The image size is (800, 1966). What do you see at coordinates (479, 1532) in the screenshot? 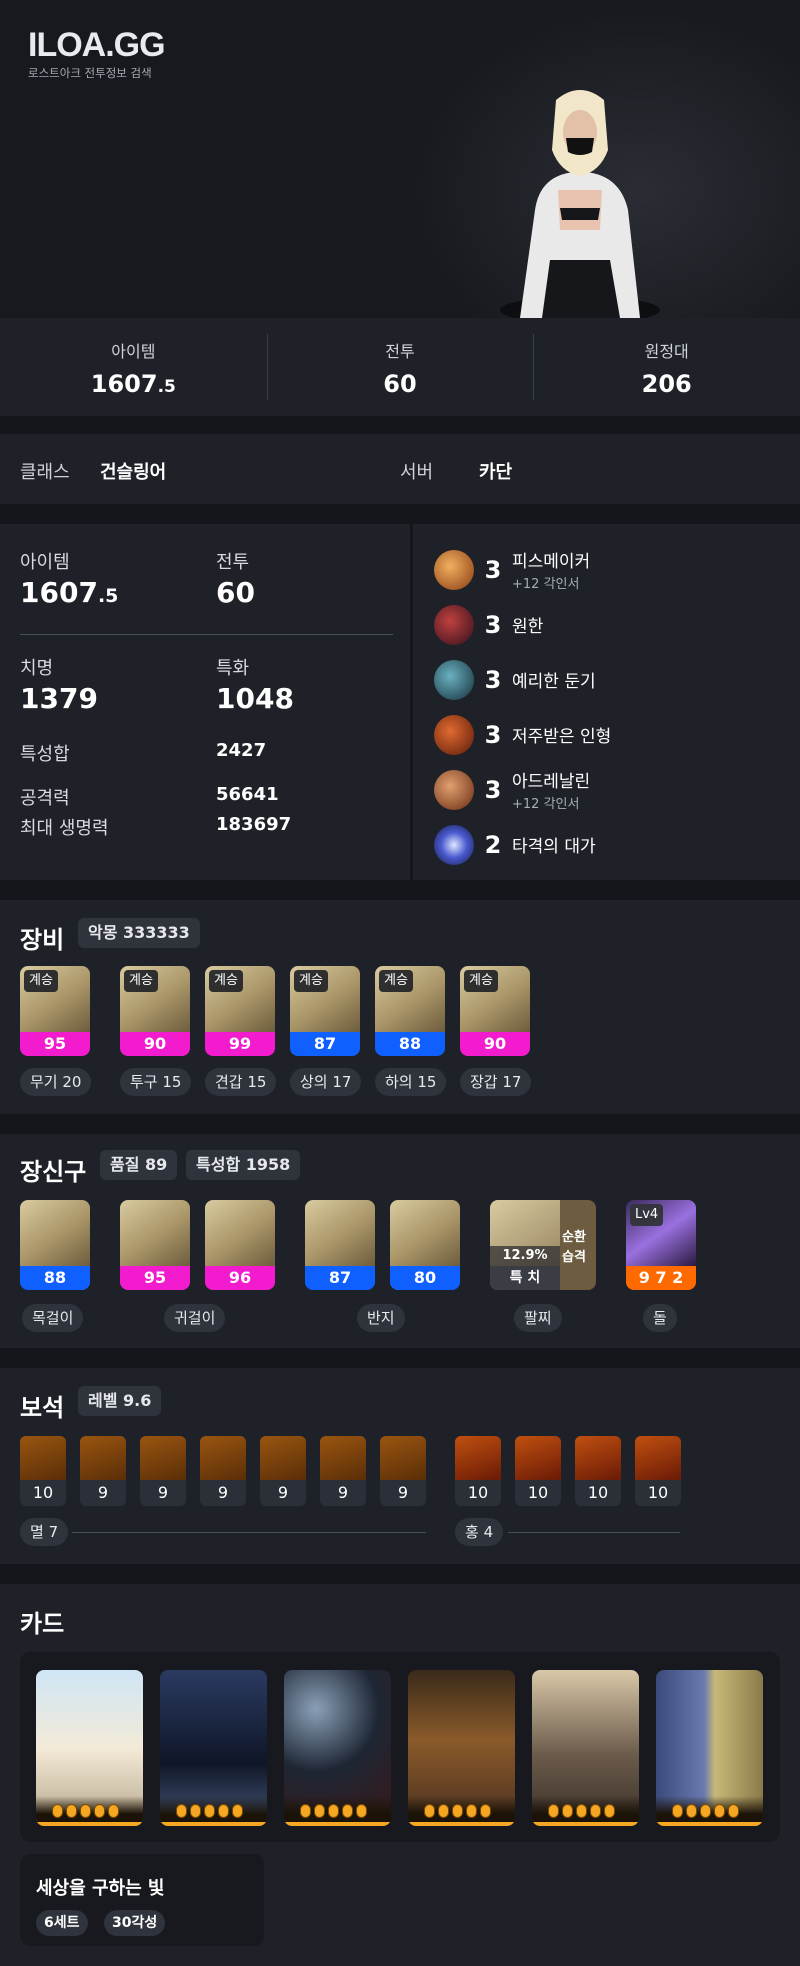
I see `crimson-count: 홍 4` at bounding box center [479, 1532].